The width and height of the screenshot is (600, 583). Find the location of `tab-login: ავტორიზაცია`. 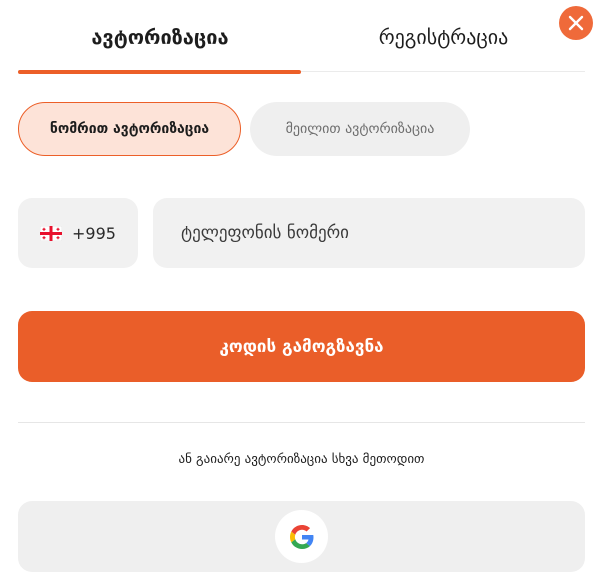

tab-login: ავტორიზაცია is located at coordinates (160, 37).